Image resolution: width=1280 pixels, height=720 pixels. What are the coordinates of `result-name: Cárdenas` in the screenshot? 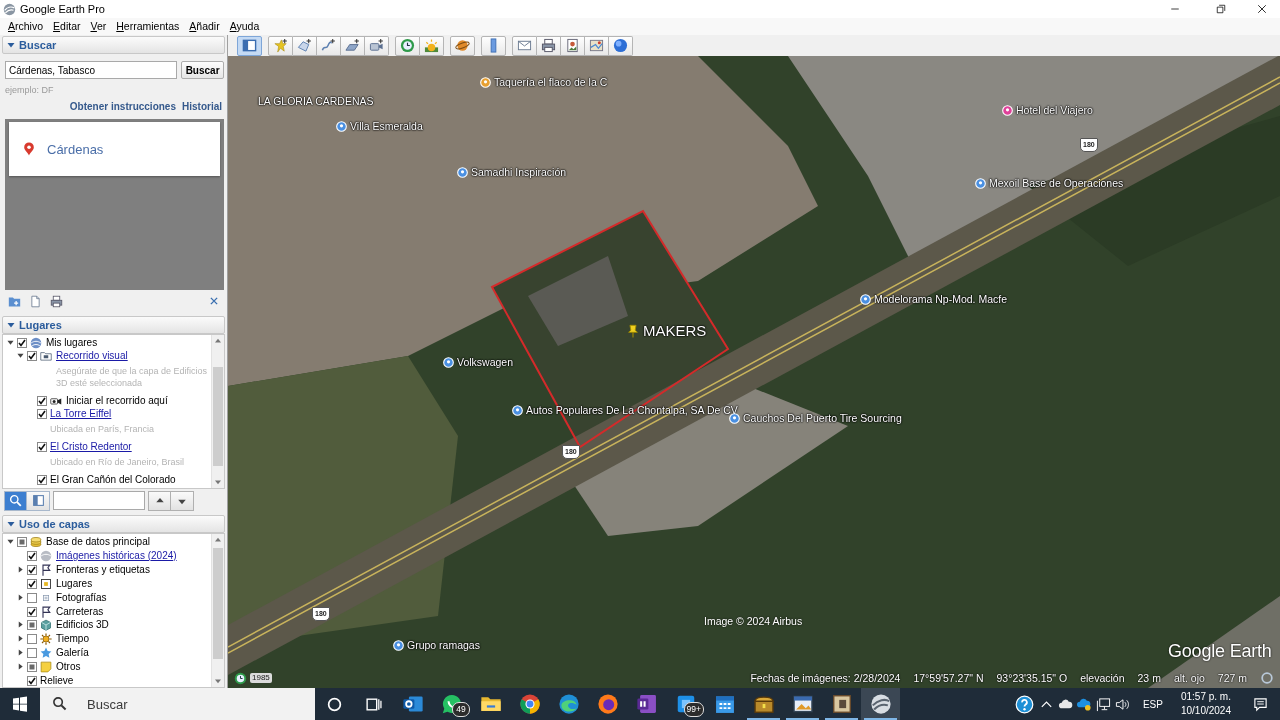 It's located at (75, 149).